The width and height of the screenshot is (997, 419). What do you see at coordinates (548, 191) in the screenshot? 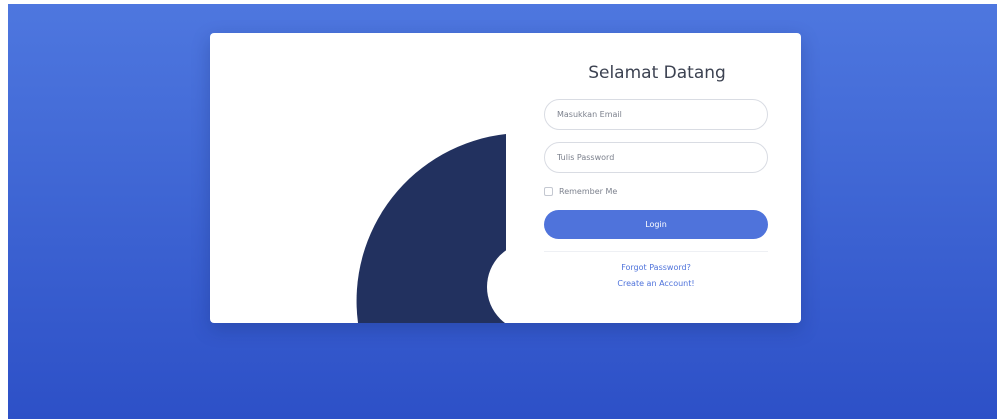
I see `remember-me-checkbox` at bounding box center [548, 191].